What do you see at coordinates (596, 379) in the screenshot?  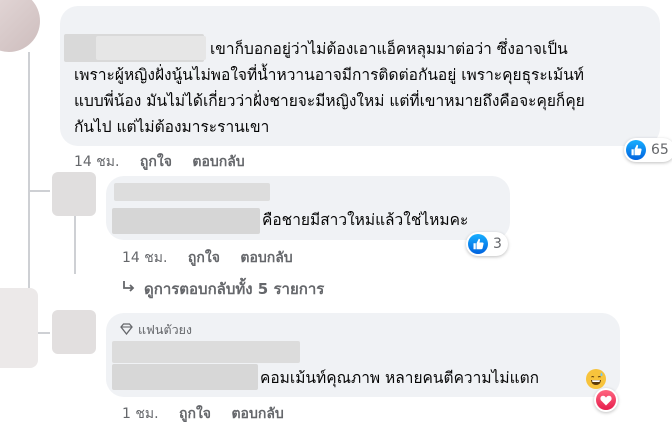 I see `grinning-sweat-emoji` at bounding box center [596, 379].